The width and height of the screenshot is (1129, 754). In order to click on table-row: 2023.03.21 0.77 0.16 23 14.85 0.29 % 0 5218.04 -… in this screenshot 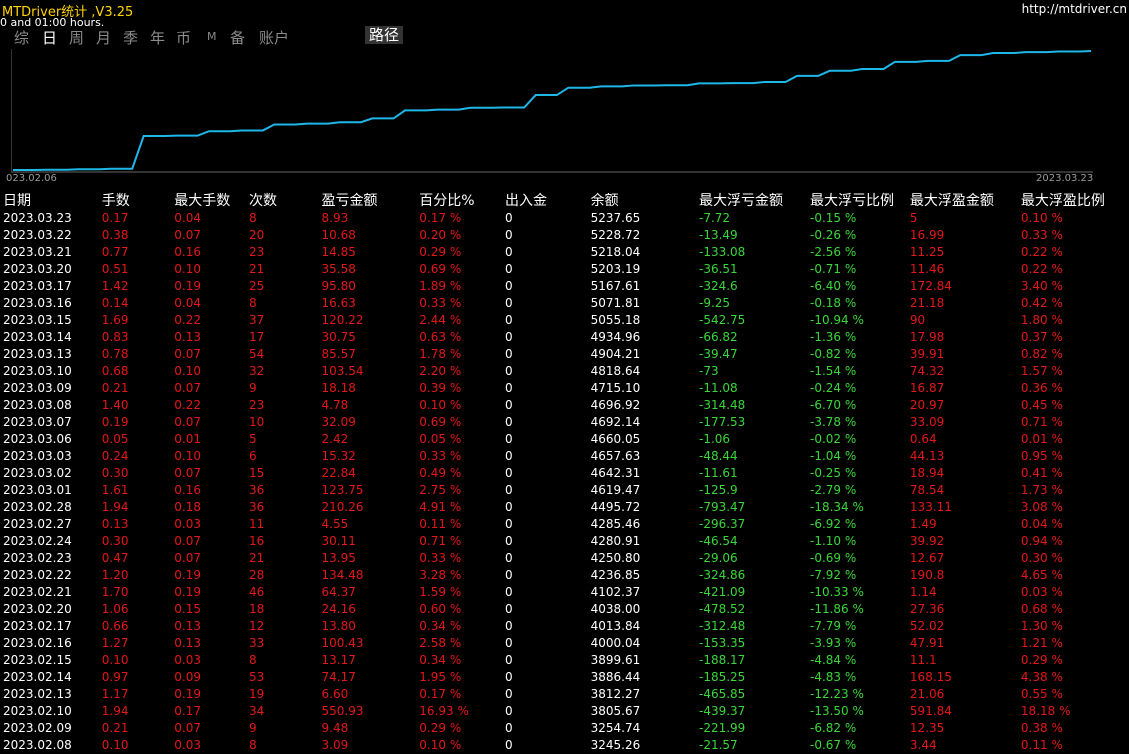, I will do `click(564, 252)`.